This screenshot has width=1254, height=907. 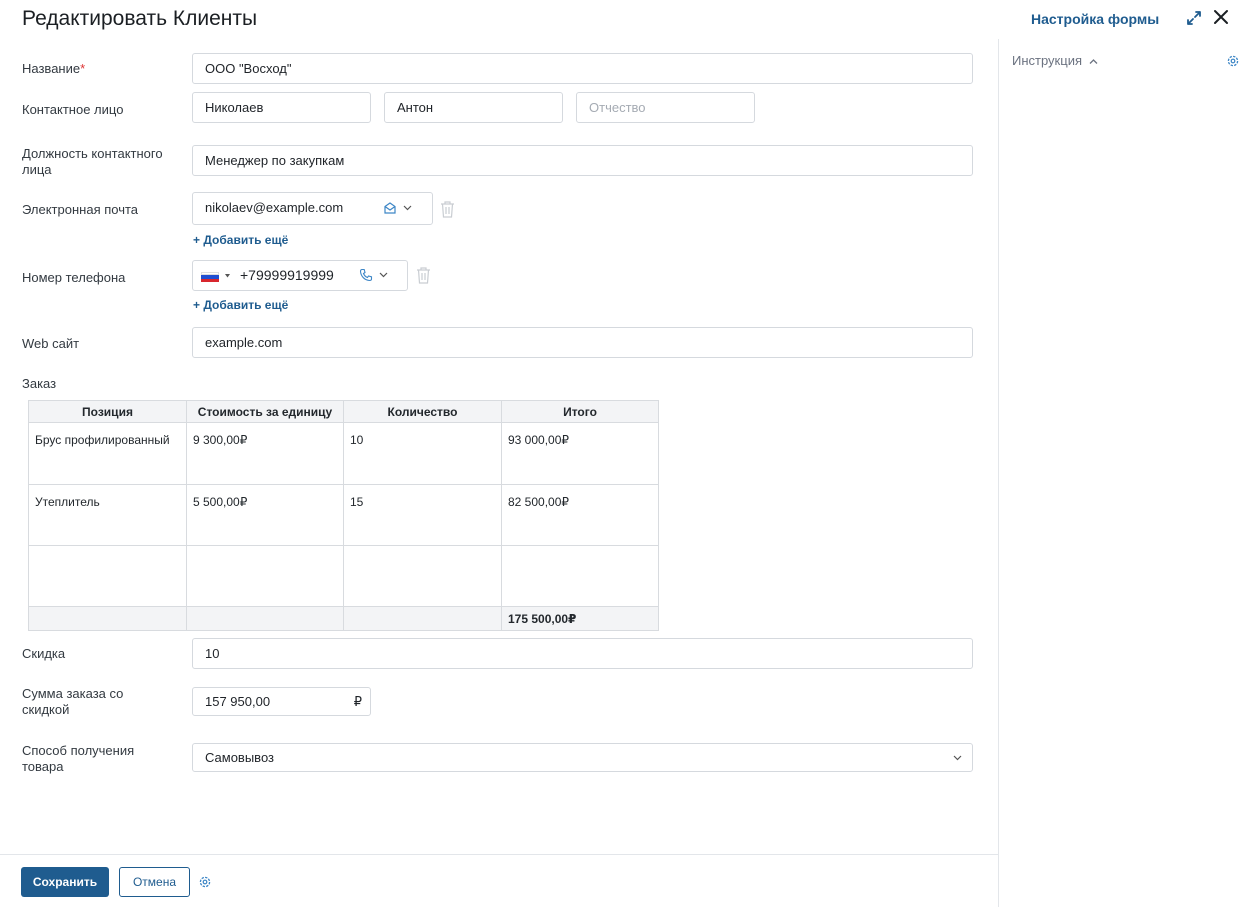 I want to click on email-input: nikolaev@example.com, so click(x=312, y=208).